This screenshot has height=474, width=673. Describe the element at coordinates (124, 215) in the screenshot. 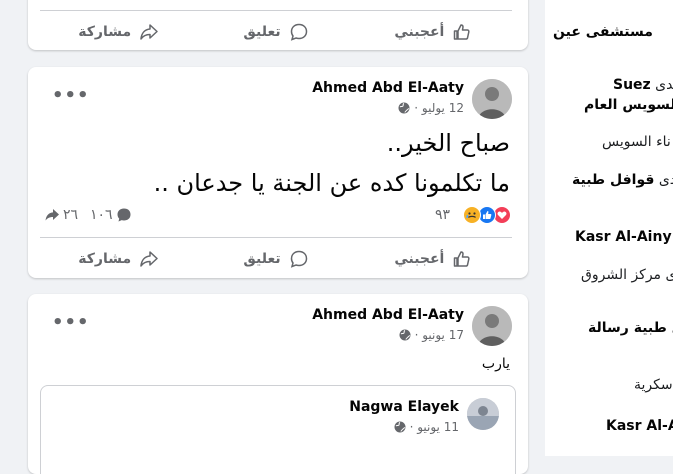

I see `comment-bubble-icon` at that location.